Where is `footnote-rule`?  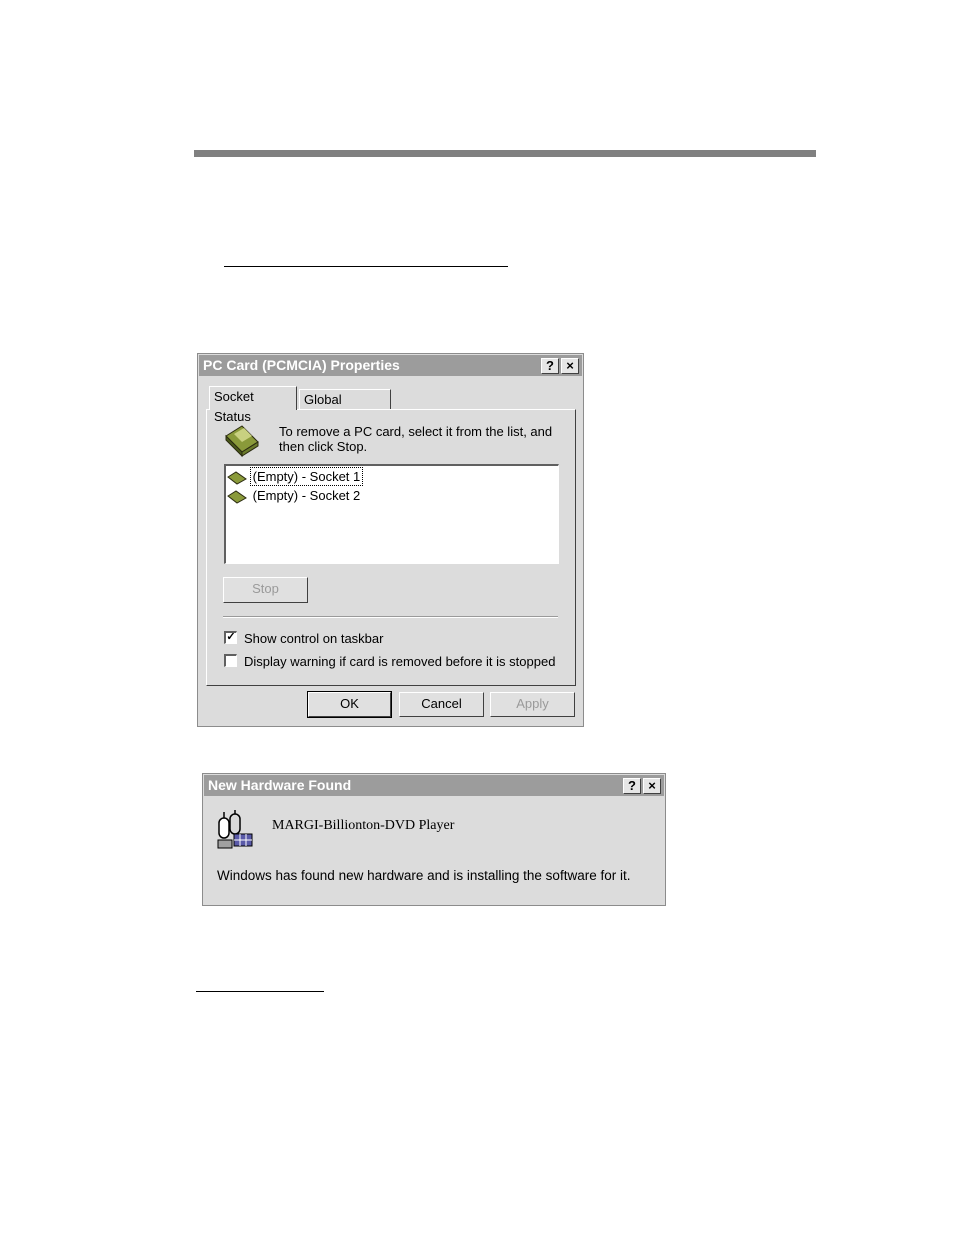
footnote-rule is located at coordinates (260, 991).